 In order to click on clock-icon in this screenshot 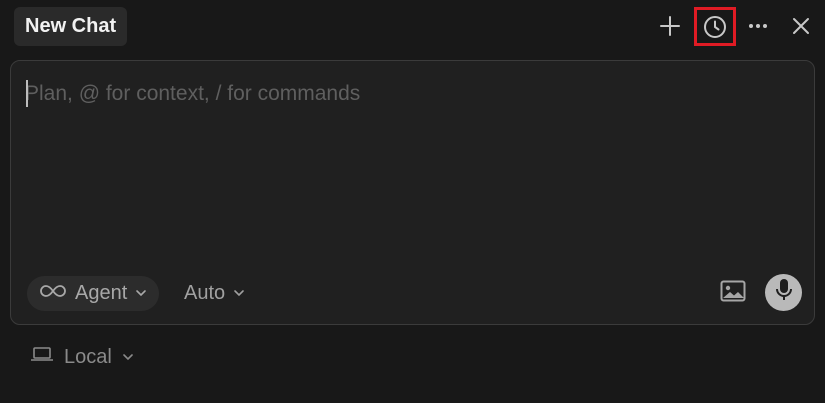, I will do `click(715, 27)`.